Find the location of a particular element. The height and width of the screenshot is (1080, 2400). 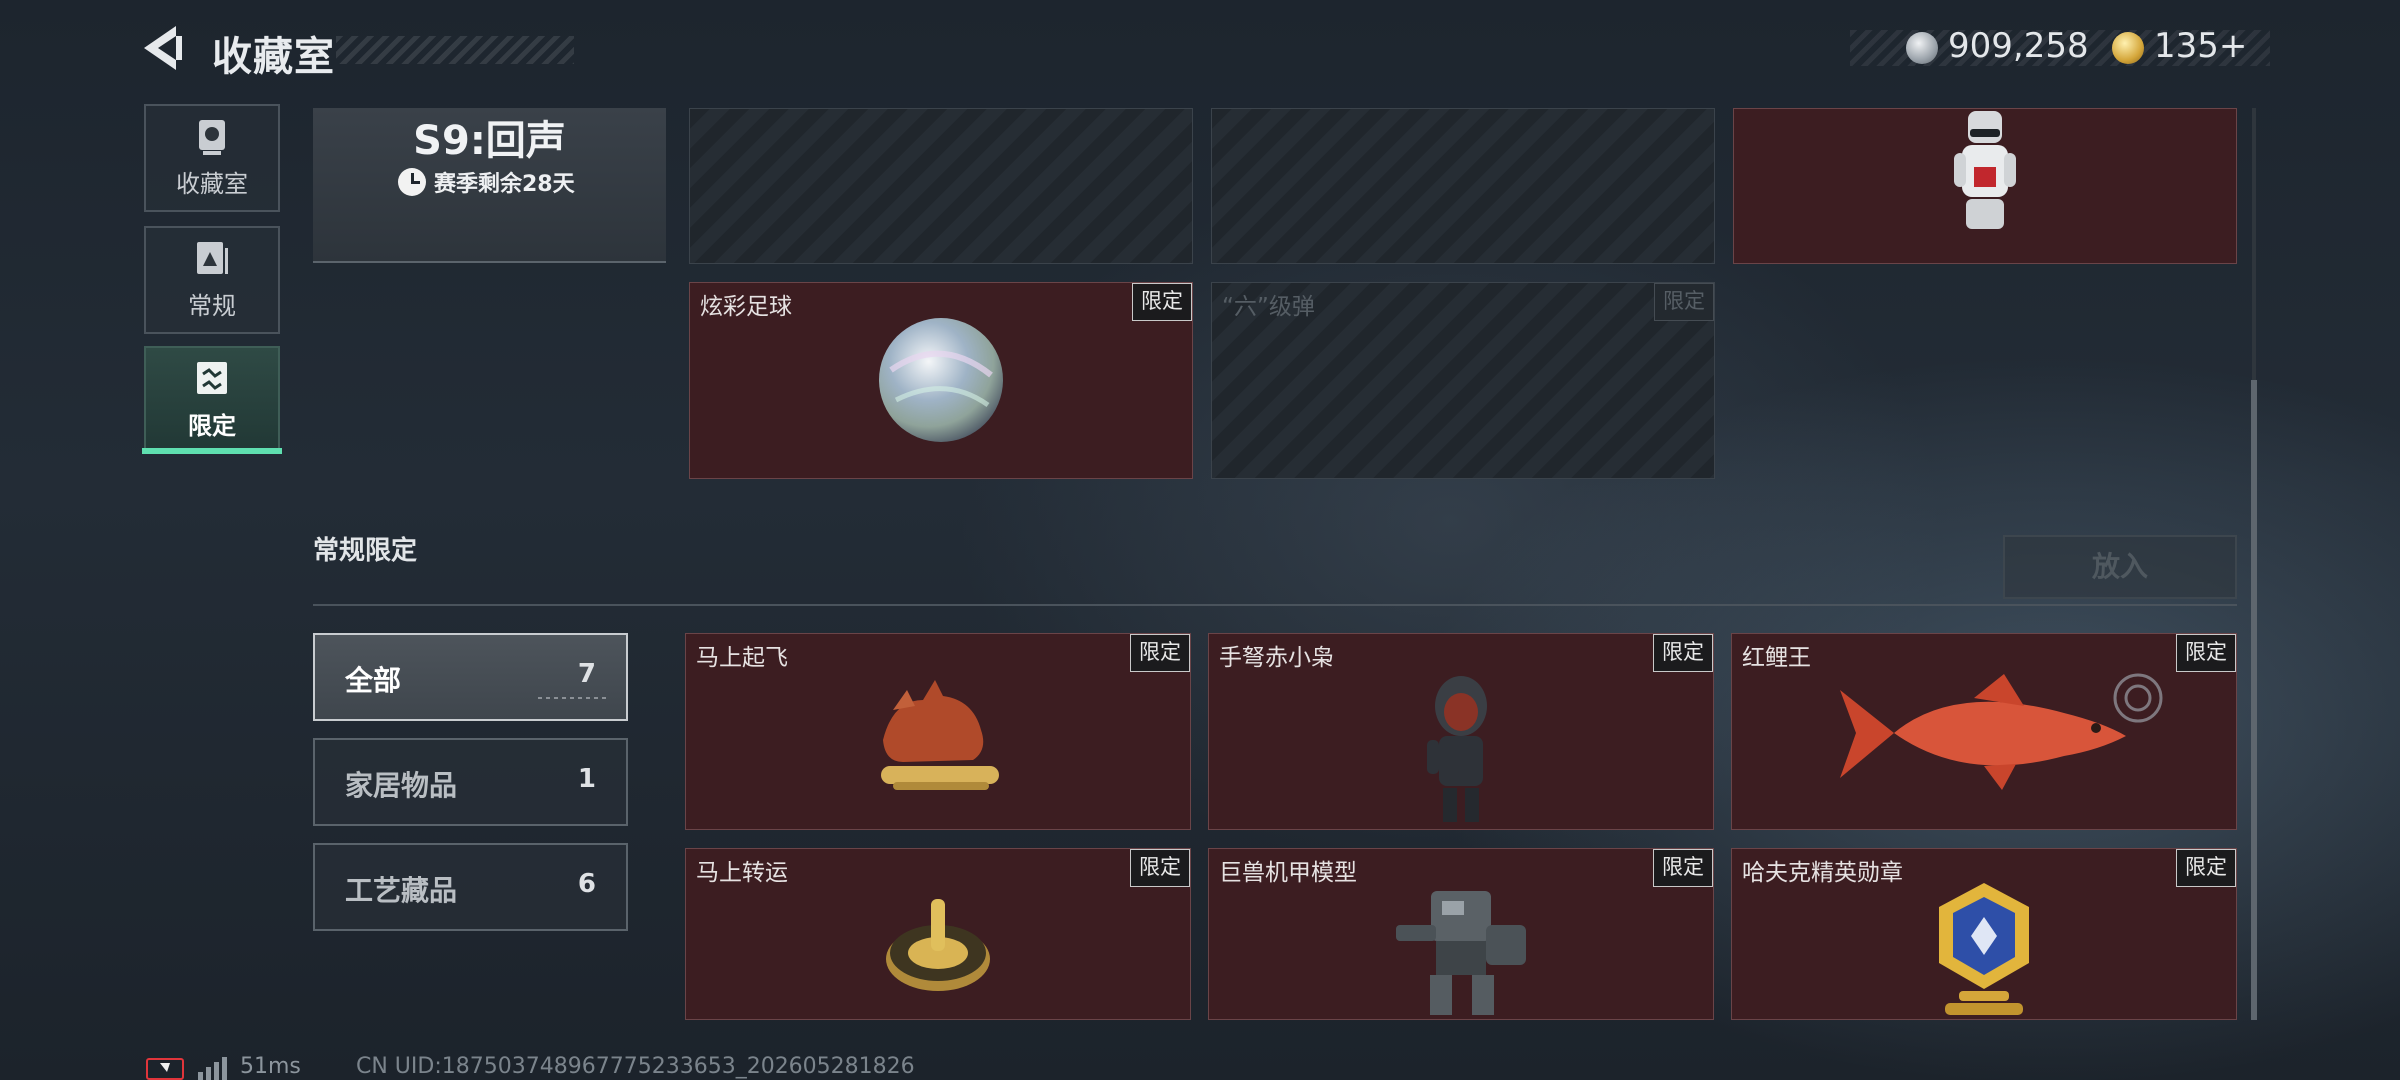

silver-coin-icon is located at coordinates (1922, 48).